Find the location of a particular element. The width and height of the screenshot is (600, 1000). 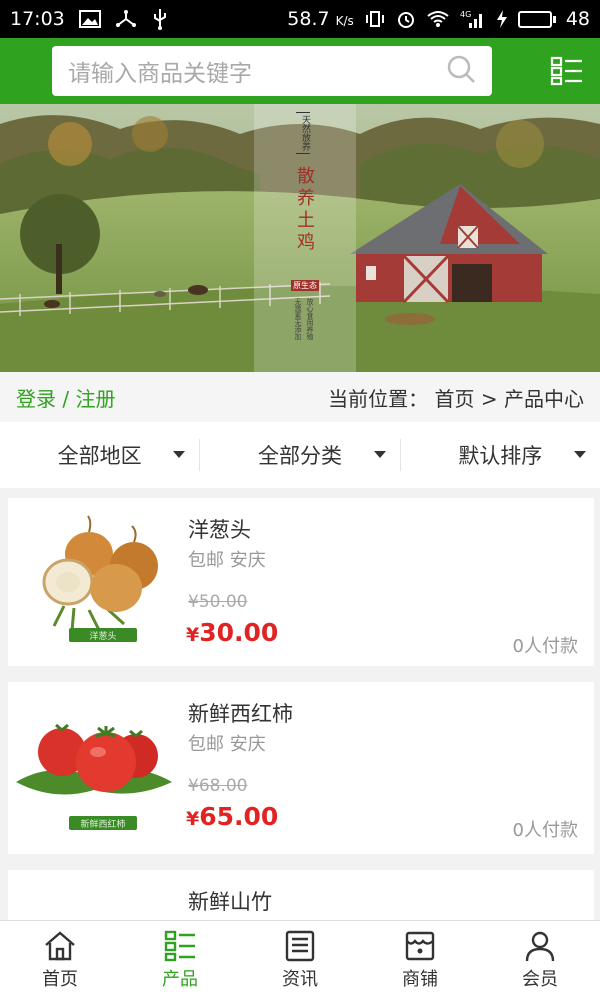

product-list-icon is located at coordinates (179, 946).